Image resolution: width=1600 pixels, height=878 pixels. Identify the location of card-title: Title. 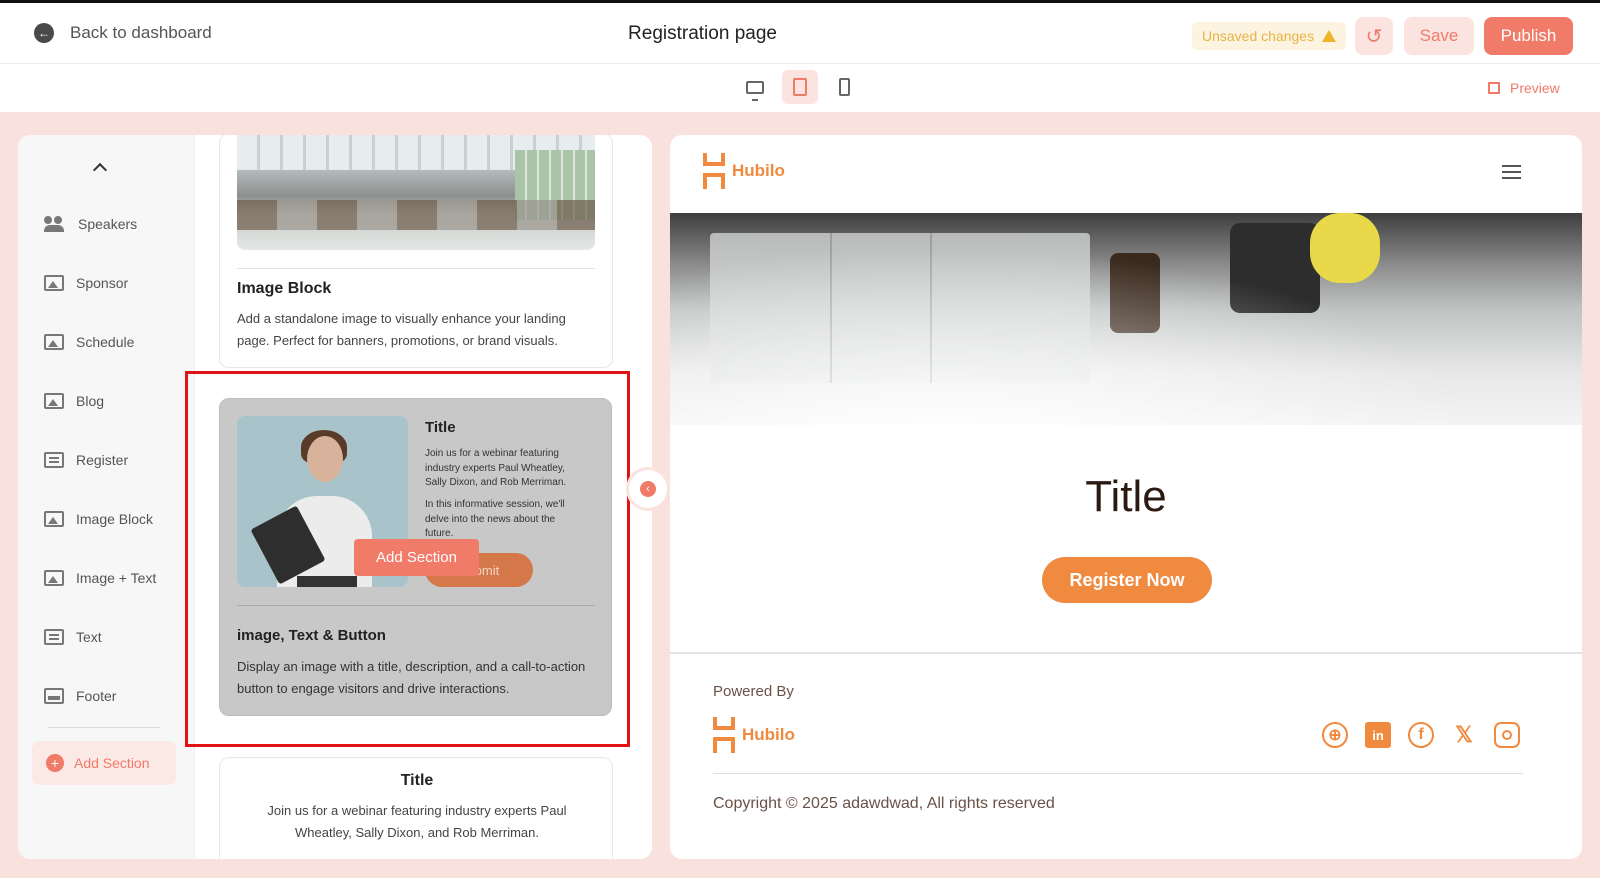
(417, 780).